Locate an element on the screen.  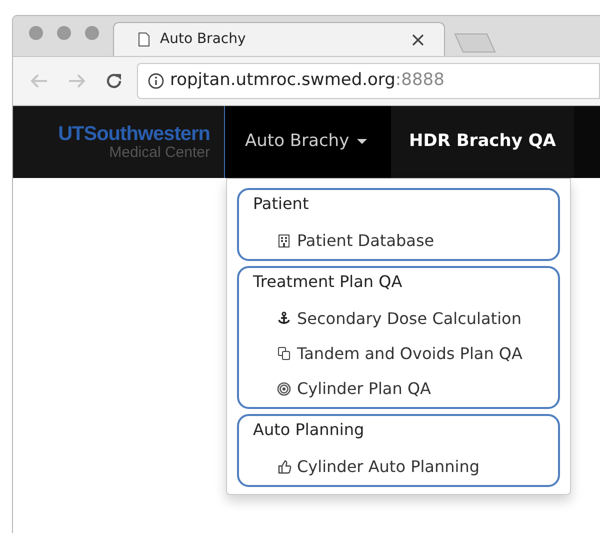
menu-item: Patient Database is located at coordinates (398, 240).